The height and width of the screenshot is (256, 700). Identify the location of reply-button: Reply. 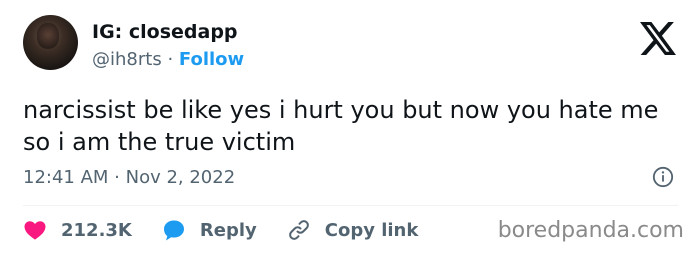
(209, 230).